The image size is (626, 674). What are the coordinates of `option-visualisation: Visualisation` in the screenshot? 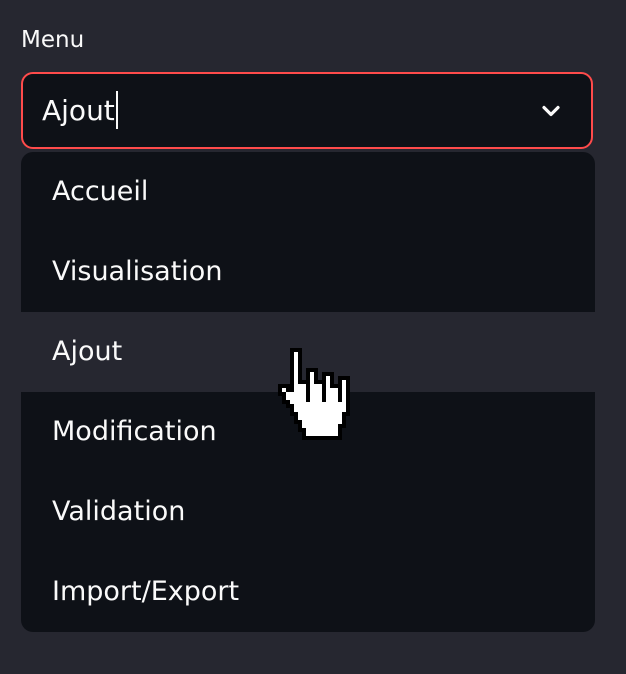 It's located at (308, 272).